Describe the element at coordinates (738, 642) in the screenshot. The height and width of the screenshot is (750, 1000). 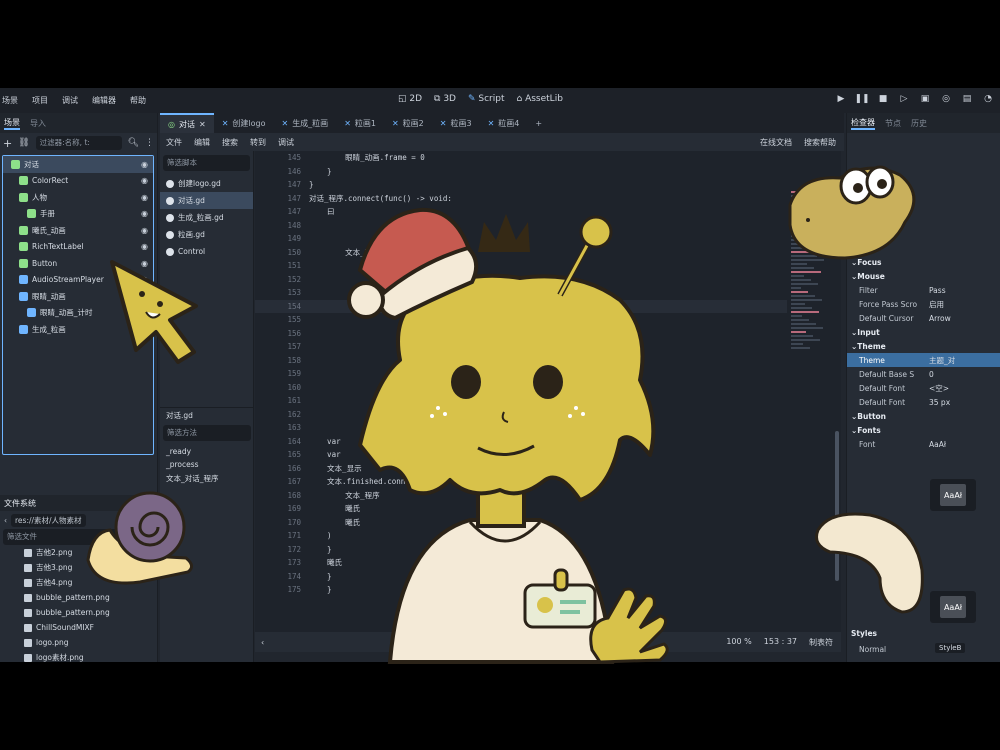
I see `zoom-level: 100 %` at that location.